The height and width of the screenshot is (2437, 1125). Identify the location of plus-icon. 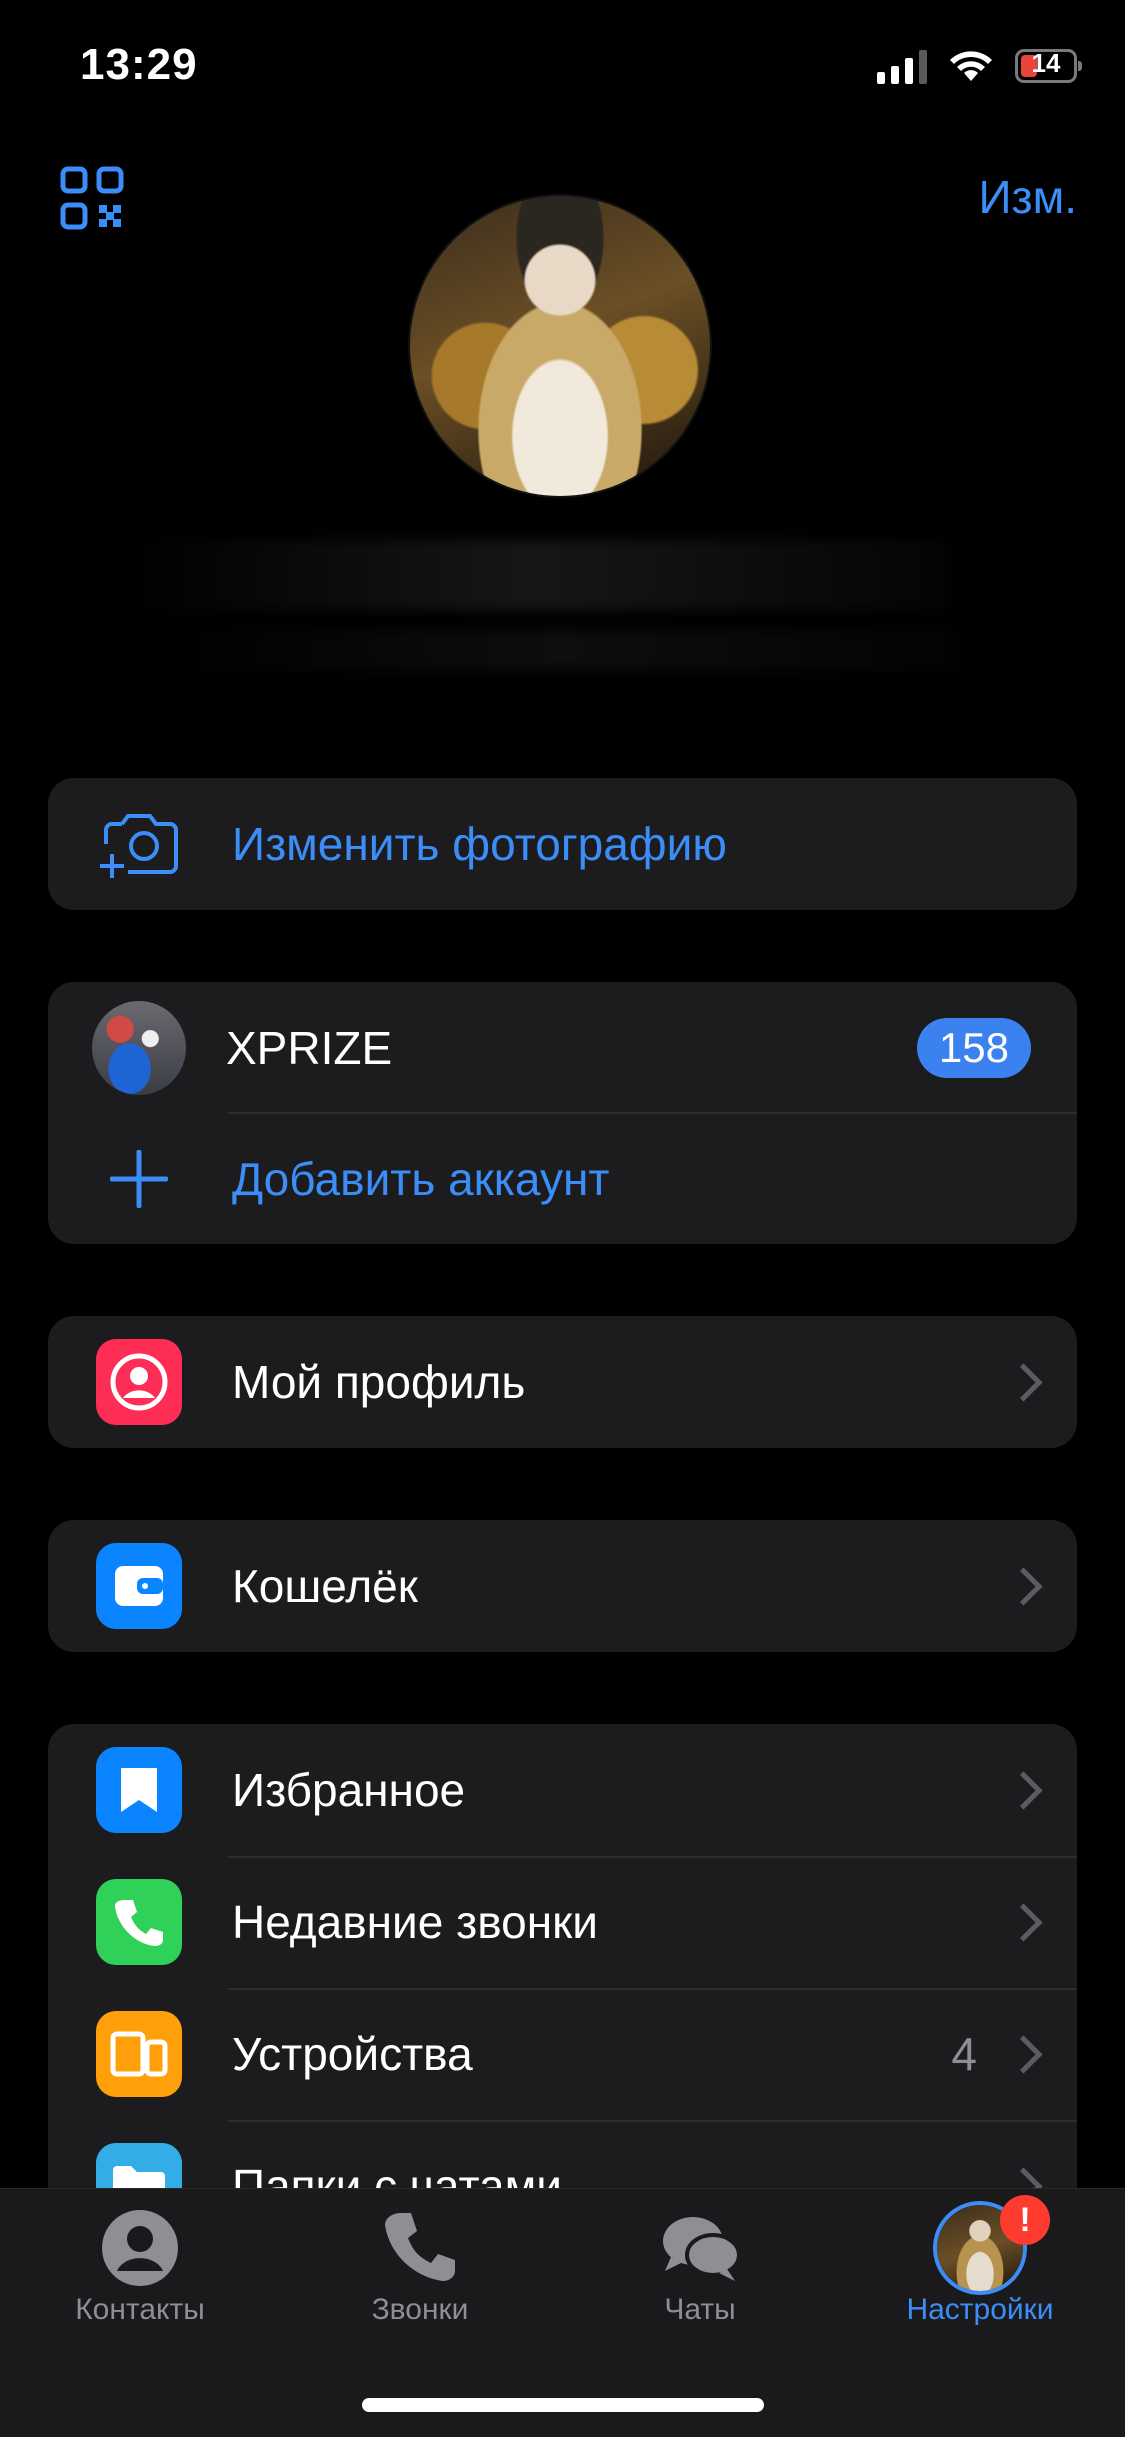
(139, 1179).